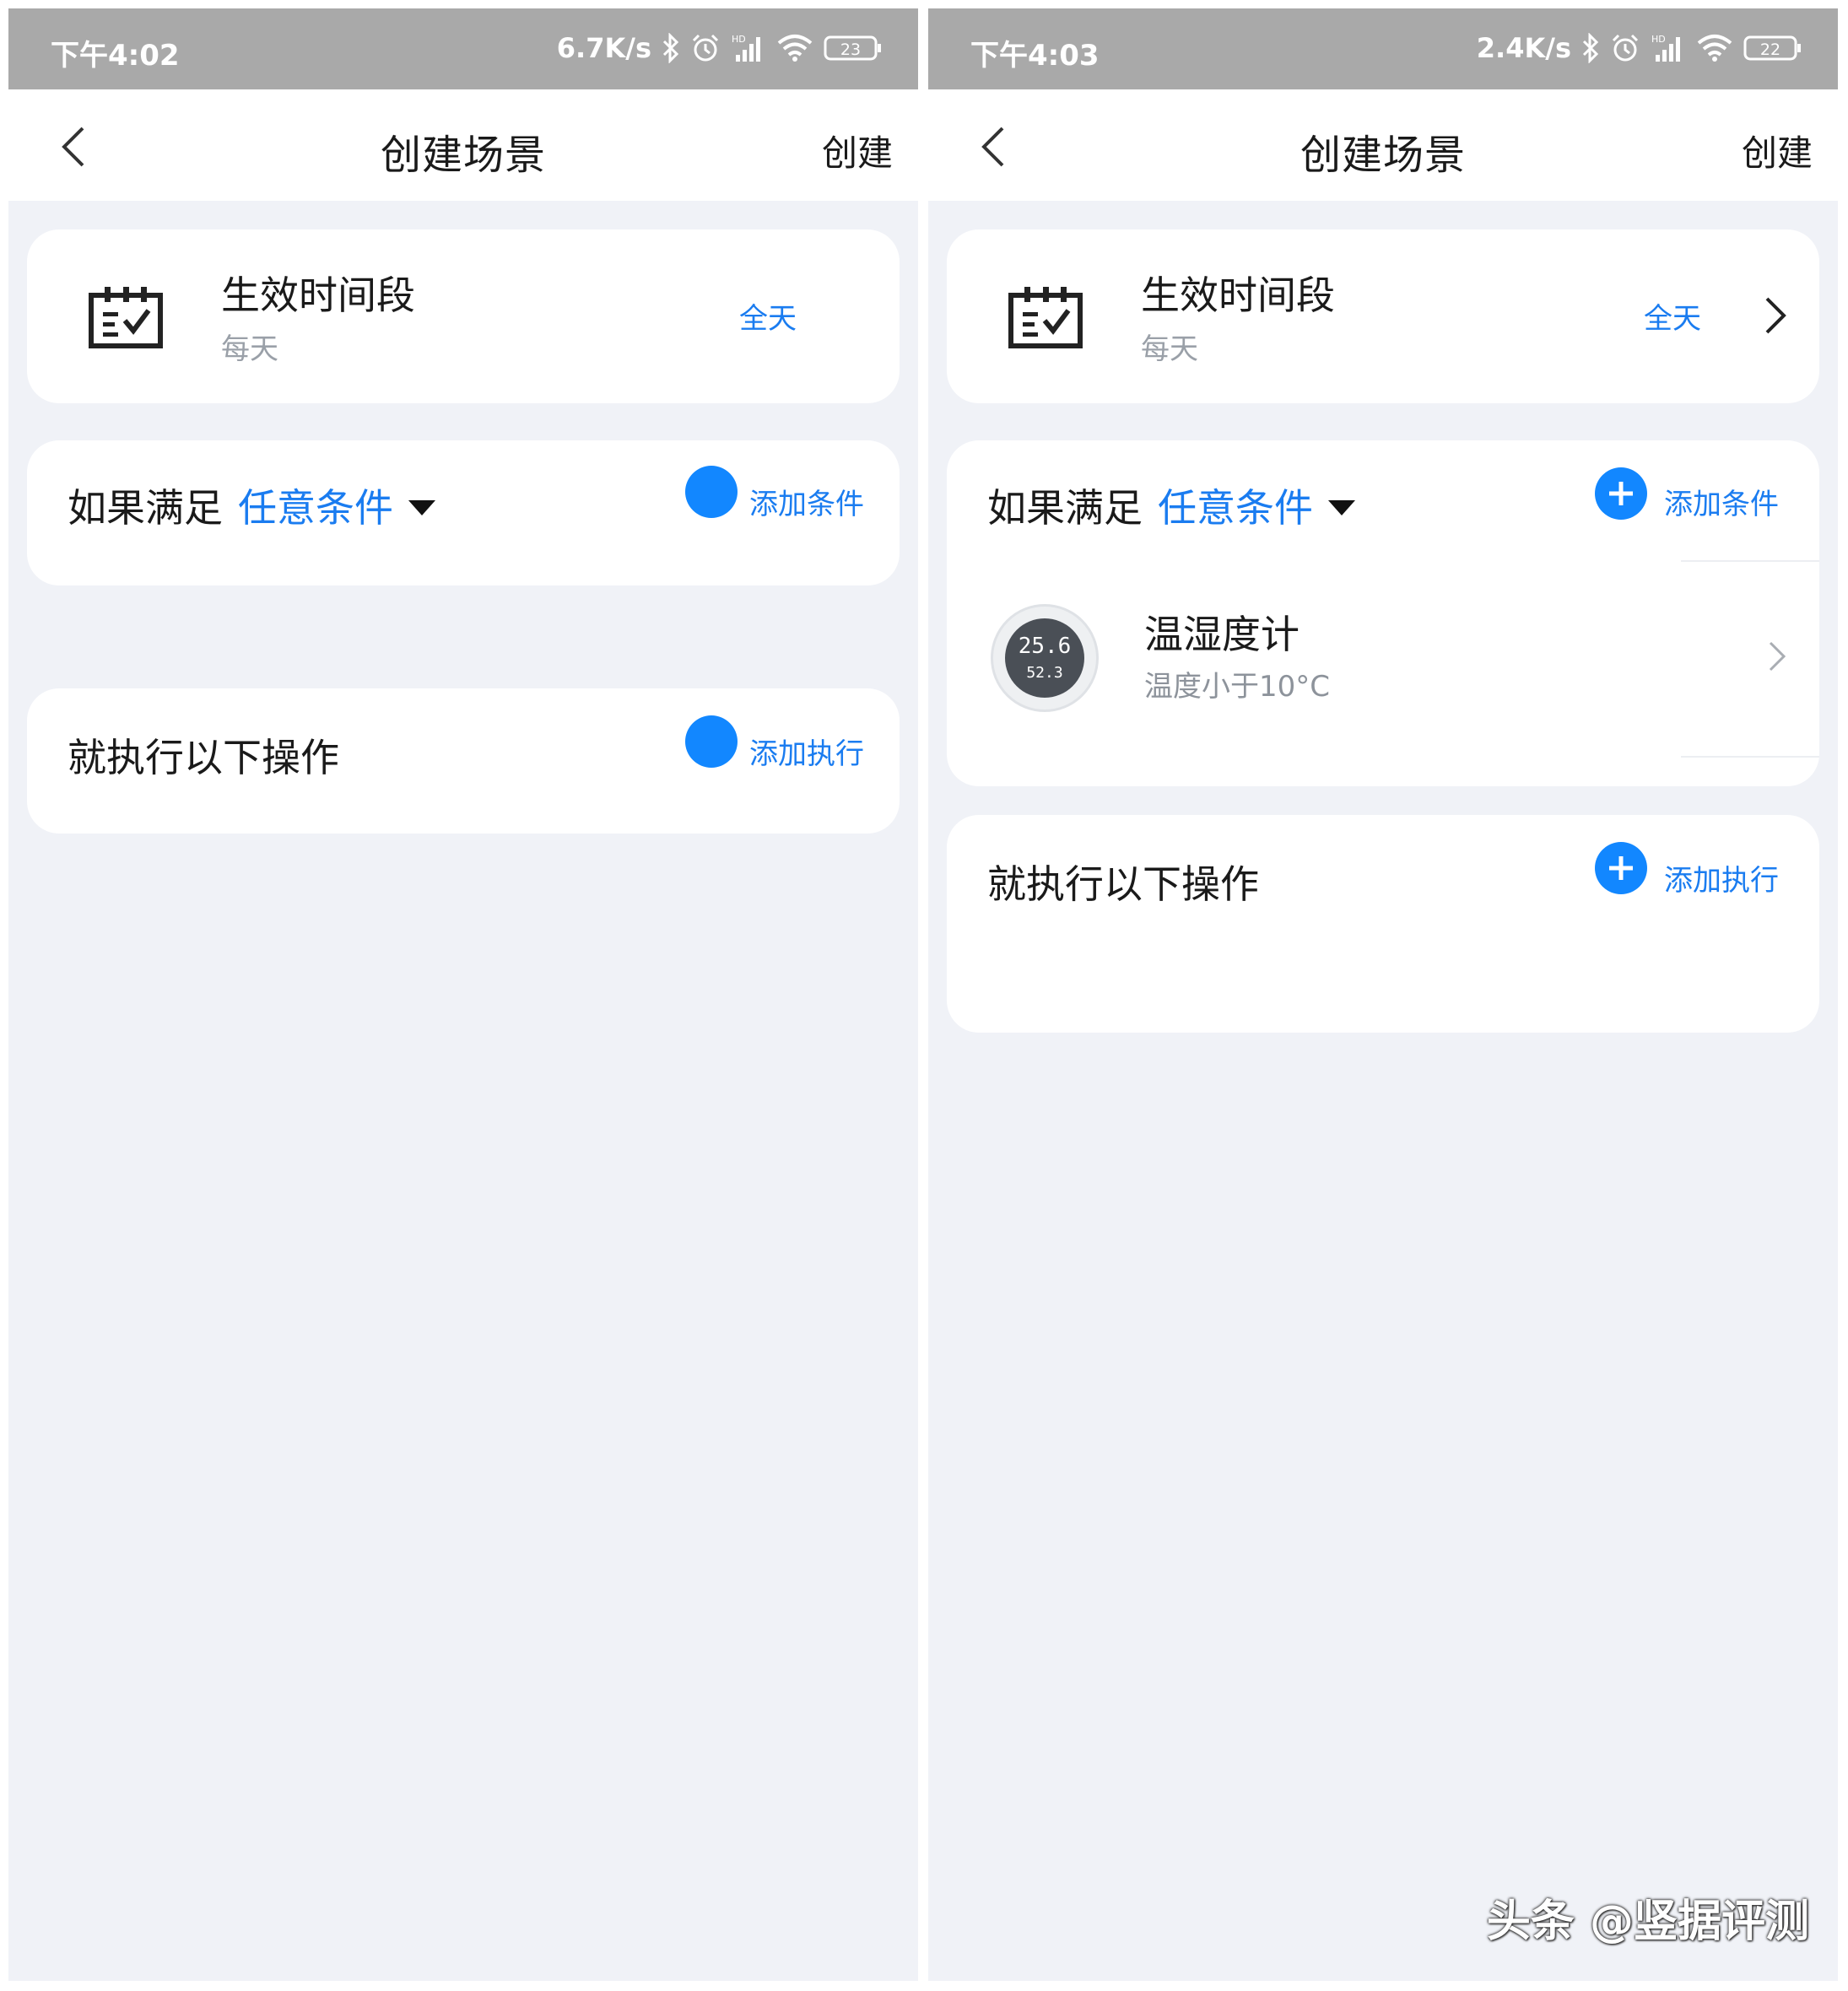  Describe the element at coordinates (1238, 687) in the screenshot. I see `device-condition: 温度小于10°C` at that location.